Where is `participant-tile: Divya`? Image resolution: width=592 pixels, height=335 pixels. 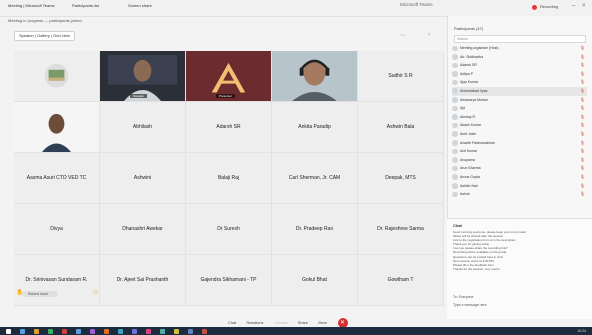
participant-tile: Divya is located at coordinates (57, 229).